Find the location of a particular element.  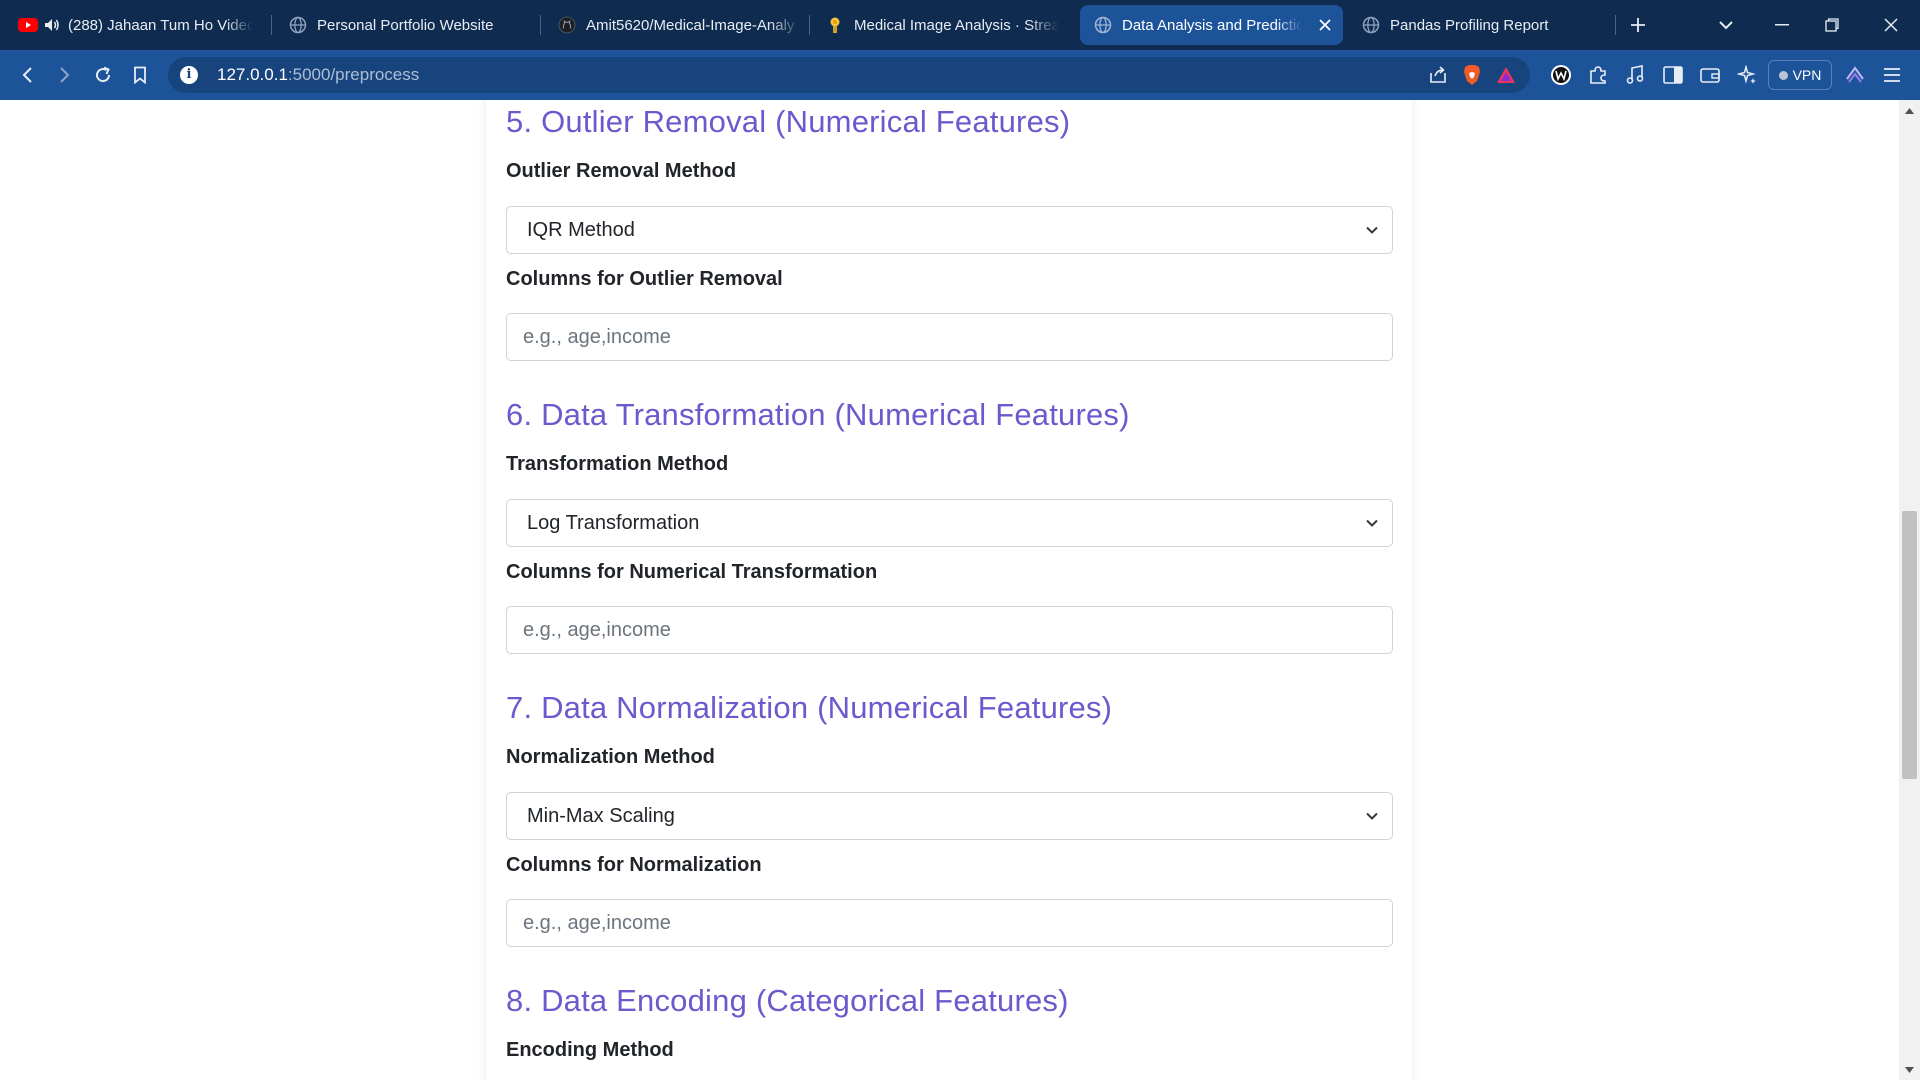

tab-pandas-profiling: Pandas Profiling Report is located at coordinates (1482, 25).